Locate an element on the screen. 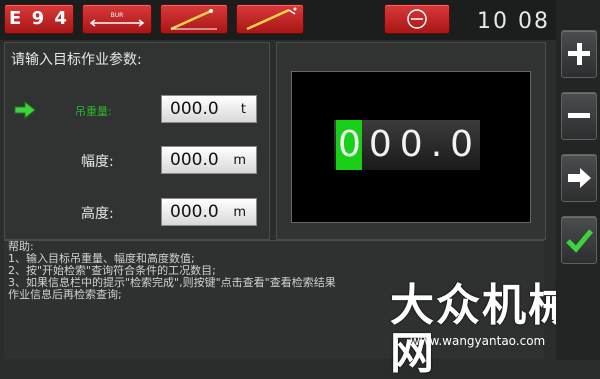 This screenshot has height=379, width=600. plus-button is located at coordinates (579, 54).